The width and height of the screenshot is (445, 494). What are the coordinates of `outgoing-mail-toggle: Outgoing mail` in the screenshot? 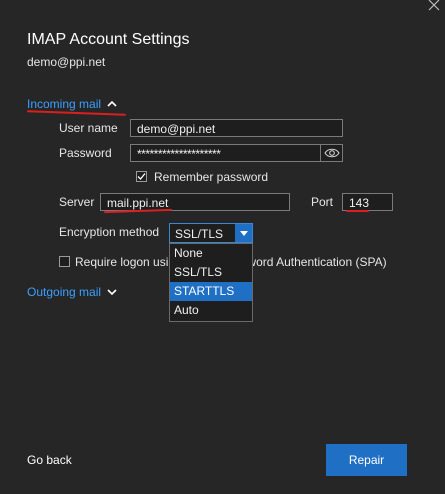 It's located at (72, 292).